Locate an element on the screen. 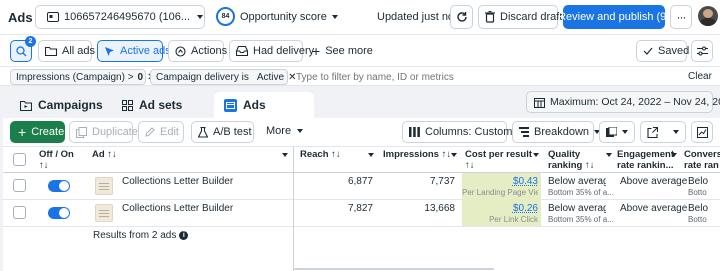 This screenshot has width=720, height=271. sort-icon: ↑↓ is located at coordinates (44, 165).